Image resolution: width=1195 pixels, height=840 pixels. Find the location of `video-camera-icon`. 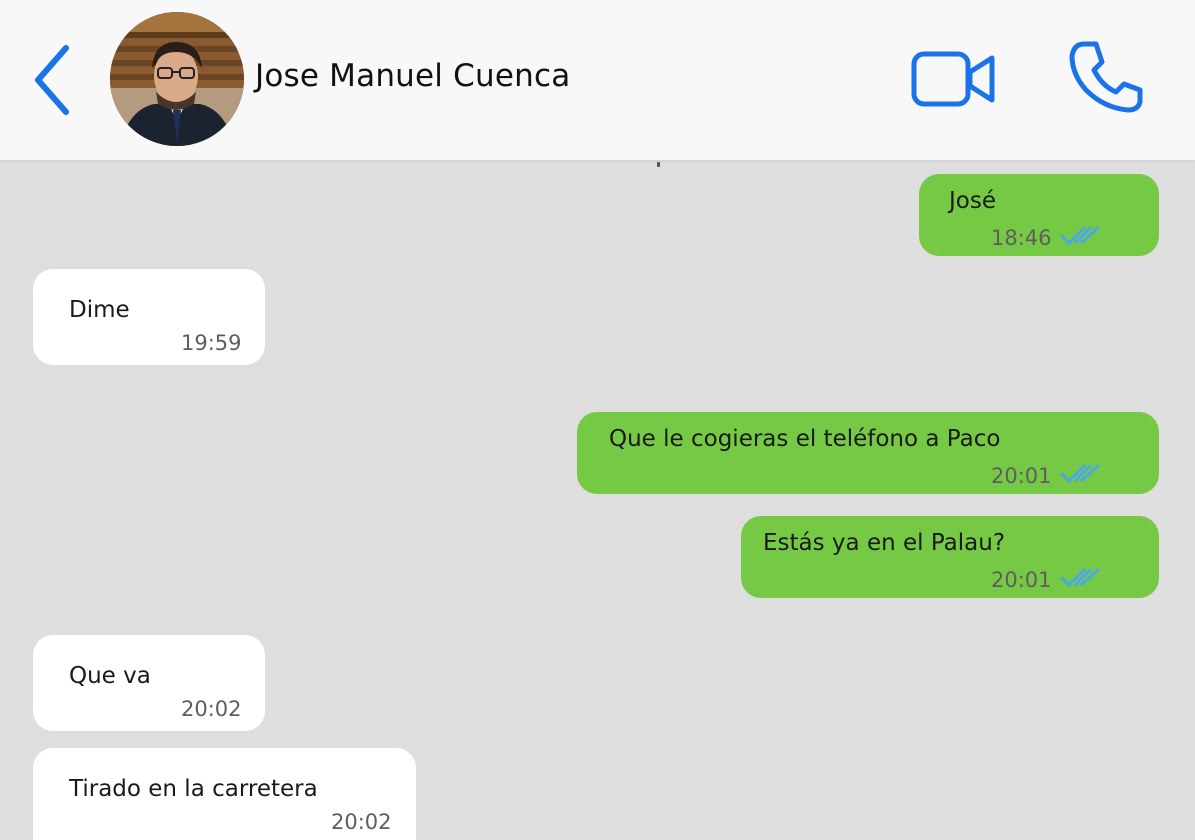

video-camera-icon is located at coordinates (953, 79).